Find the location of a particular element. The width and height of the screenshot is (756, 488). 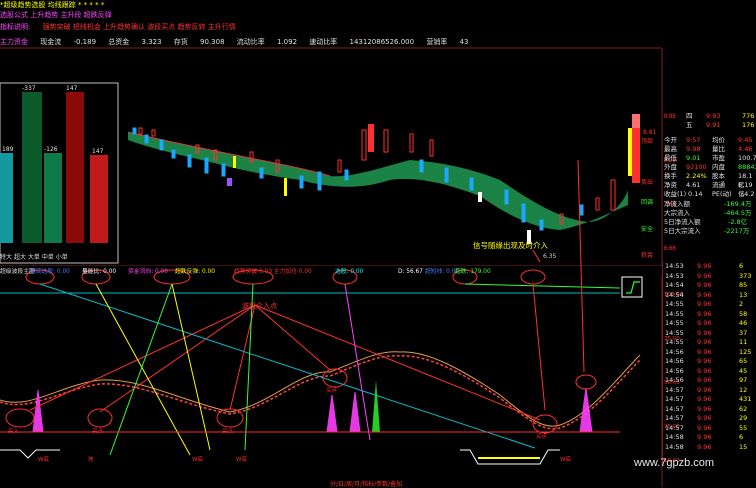

buy-signal-5: 买点 is located at coordinates (542, 437).